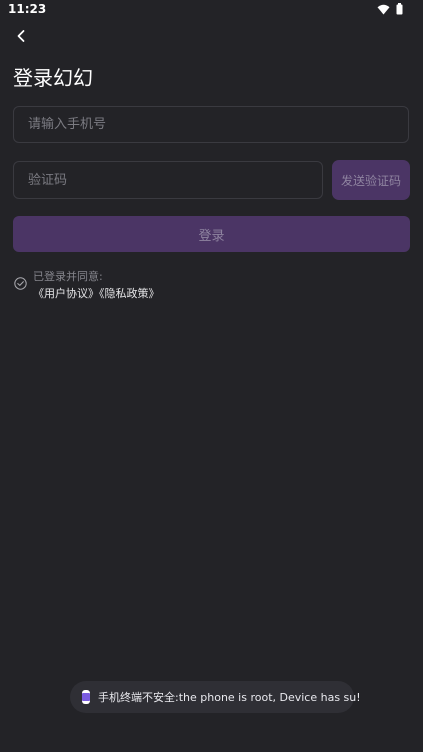 Image resolution: width=423 pixels, height=752 pixels. What do you see at coordinates (371, 180) in the screenshot?
I see `send-code-button: 发送验证码` at bounding box center [371, 180].